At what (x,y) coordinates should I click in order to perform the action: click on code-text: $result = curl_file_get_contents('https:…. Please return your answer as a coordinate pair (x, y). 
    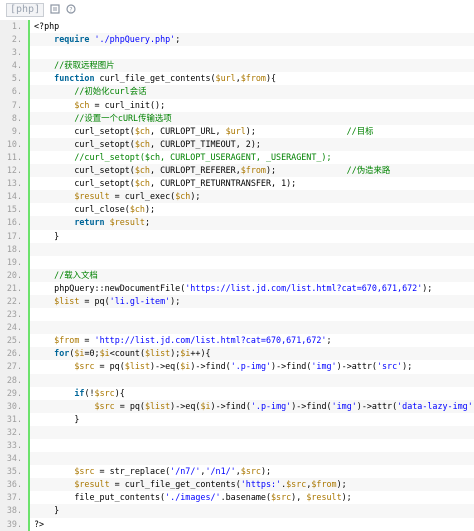
    Looking at the image, I should click on (188, 484).